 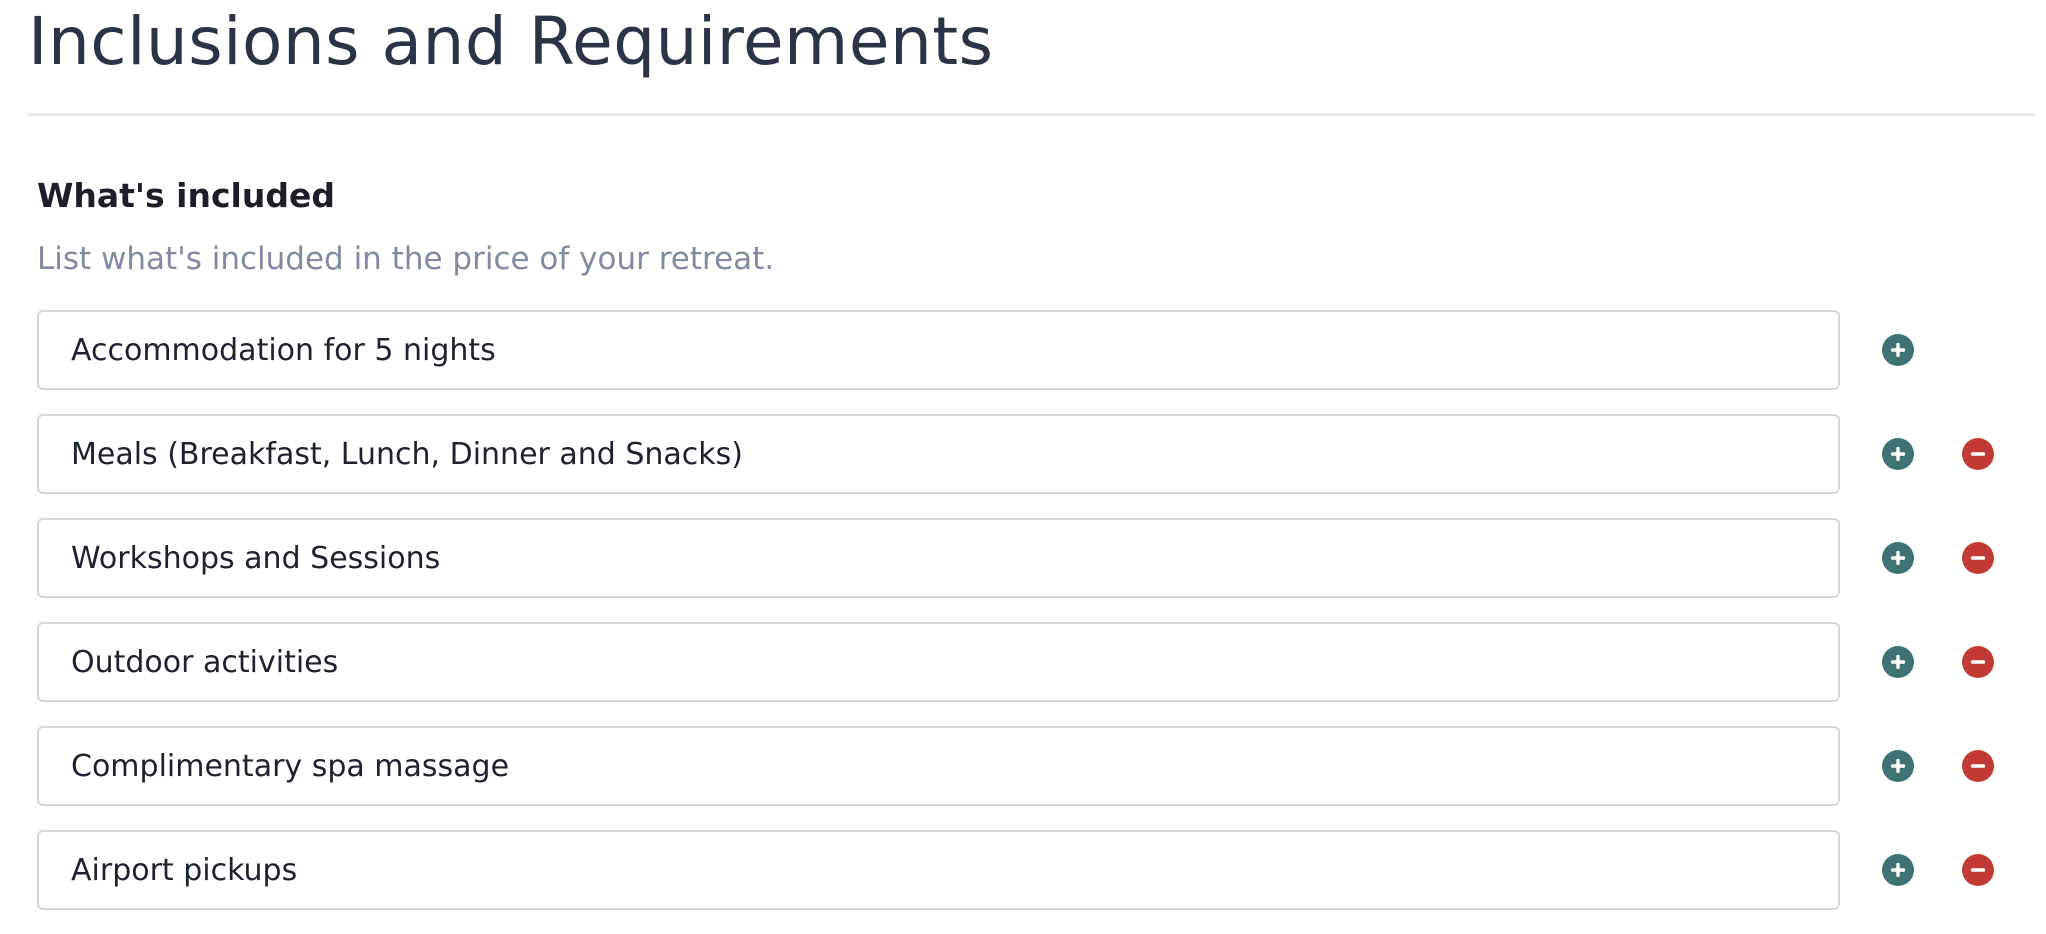 I want to click on page-title: Inclusions and Requirements, so click(x=511, y=41).